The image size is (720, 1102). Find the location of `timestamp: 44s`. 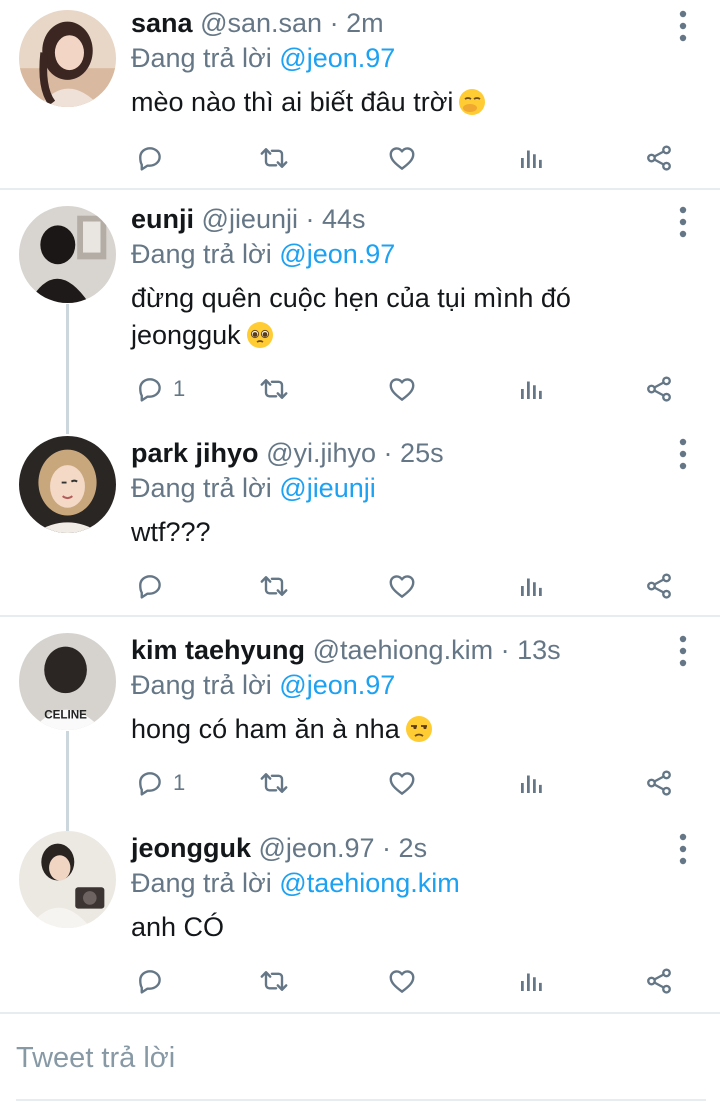

timestamp: 44s is located at coordinates (344, 219).